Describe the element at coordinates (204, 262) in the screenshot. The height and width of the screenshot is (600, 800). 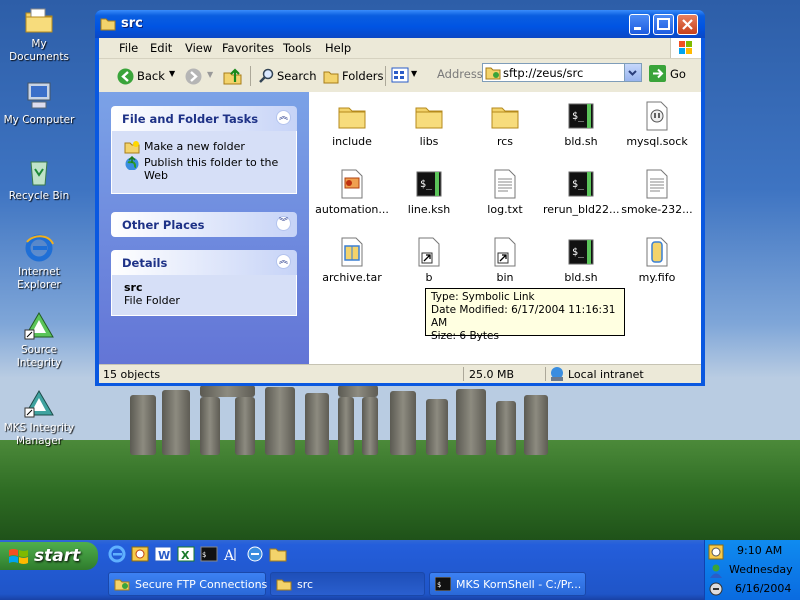
I see `details-header: Details ︽` at that location.